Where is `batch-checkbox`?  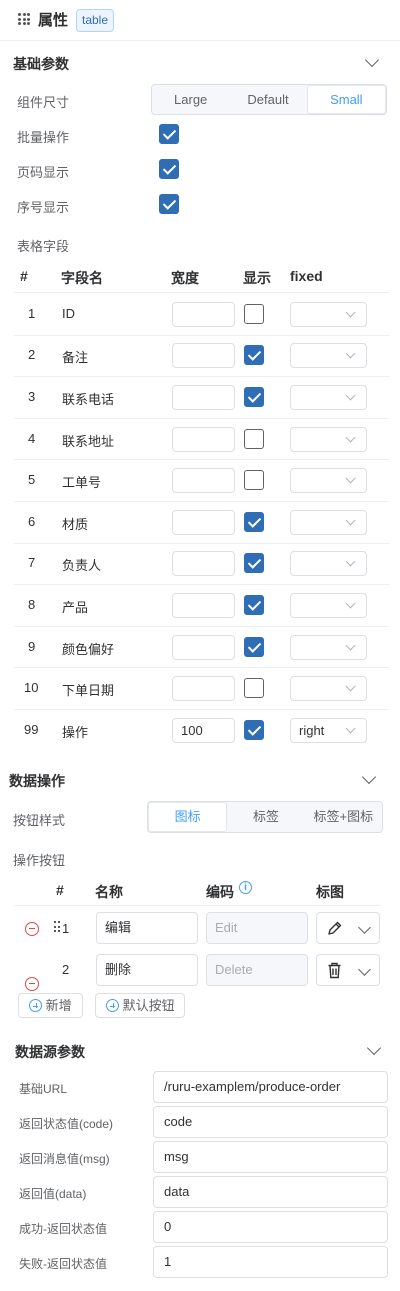
batch-checkbox is located at coordinates (169, 134).